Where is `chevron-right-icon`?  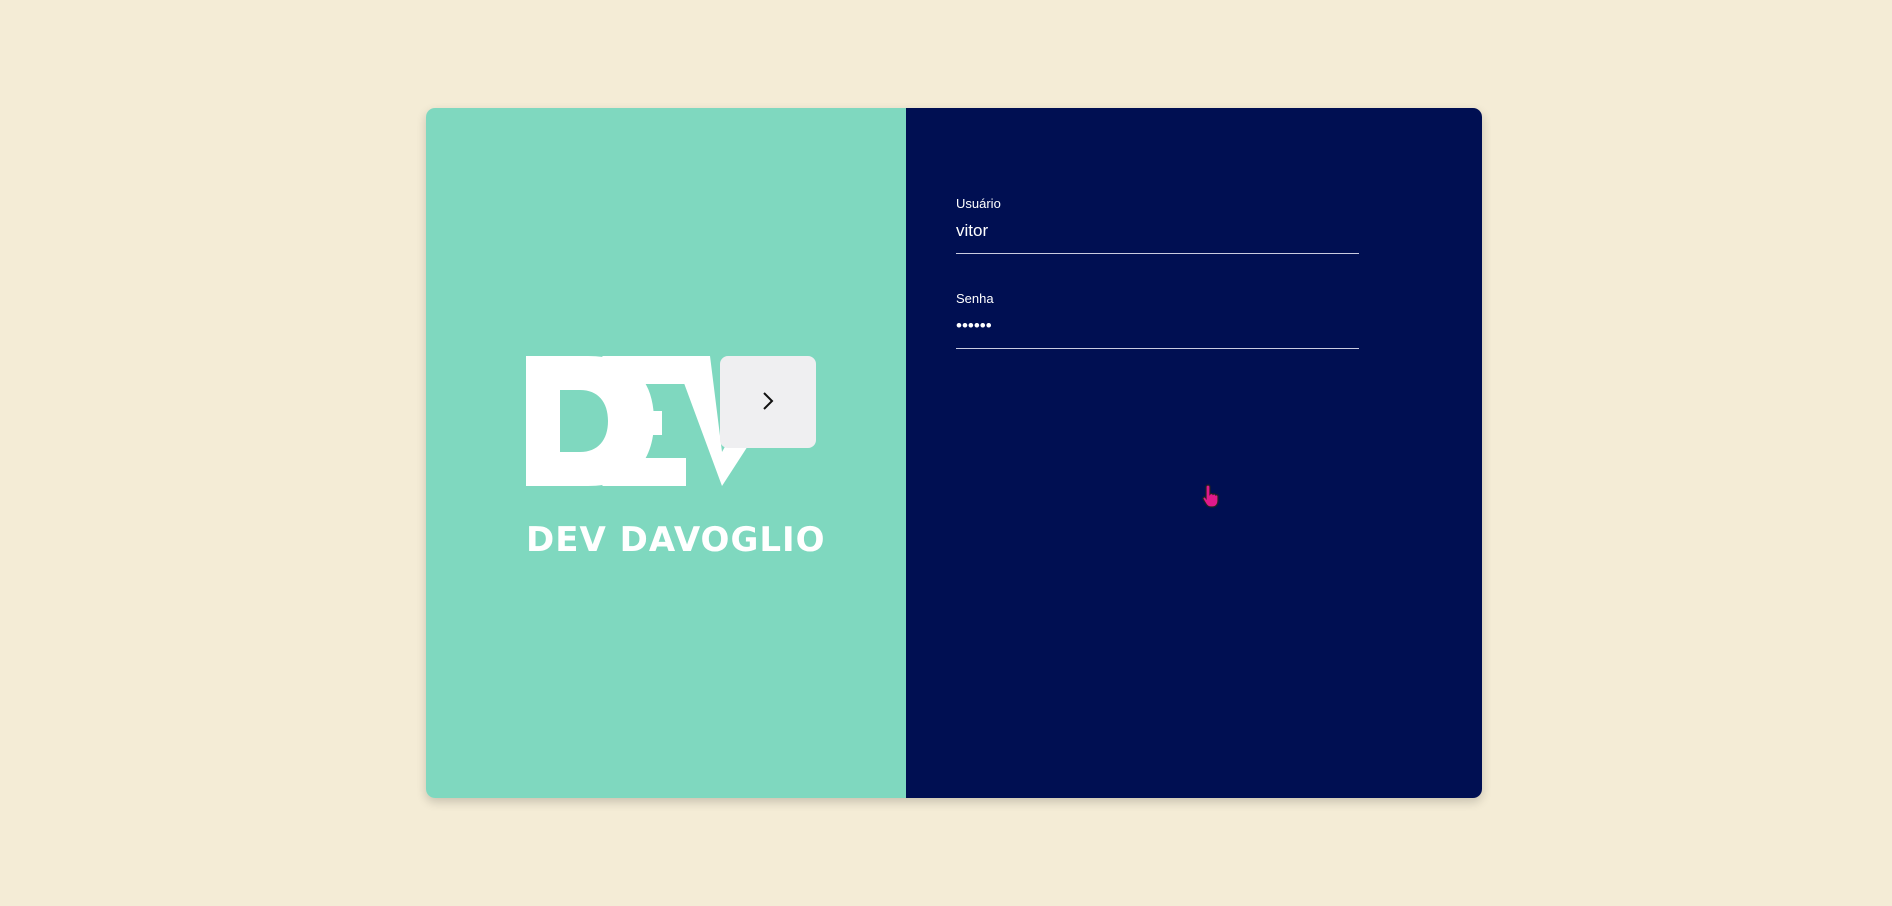
chevron-right-icon is located at coordinates (768, 402).